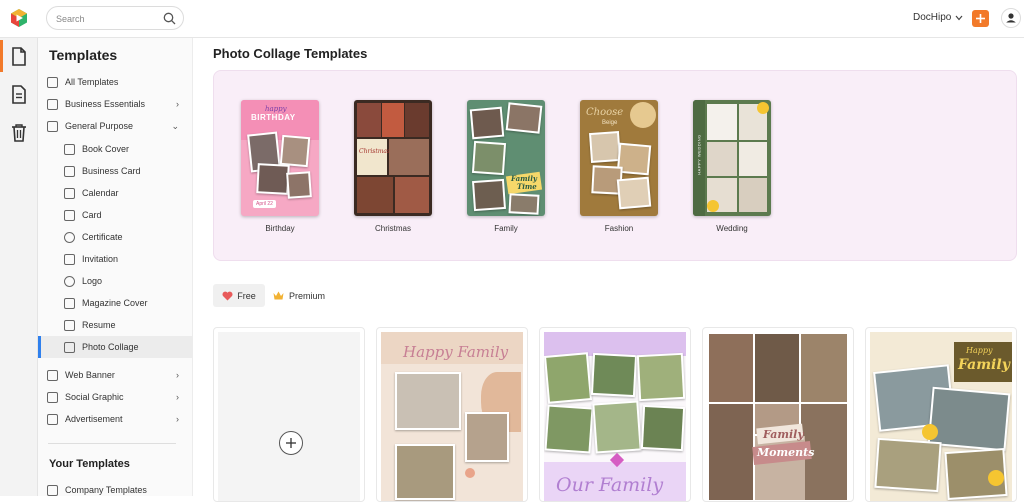  I want to click on search-icon, so click(169, 18).